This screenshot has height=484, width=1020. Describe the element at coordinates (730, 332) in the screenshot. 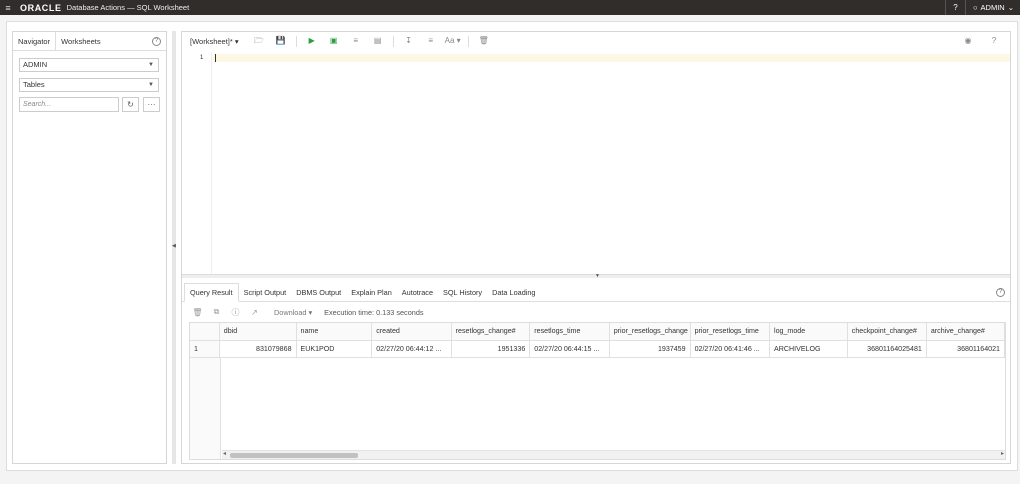

I see `column-header: prior_resetlogs_time` at that location.